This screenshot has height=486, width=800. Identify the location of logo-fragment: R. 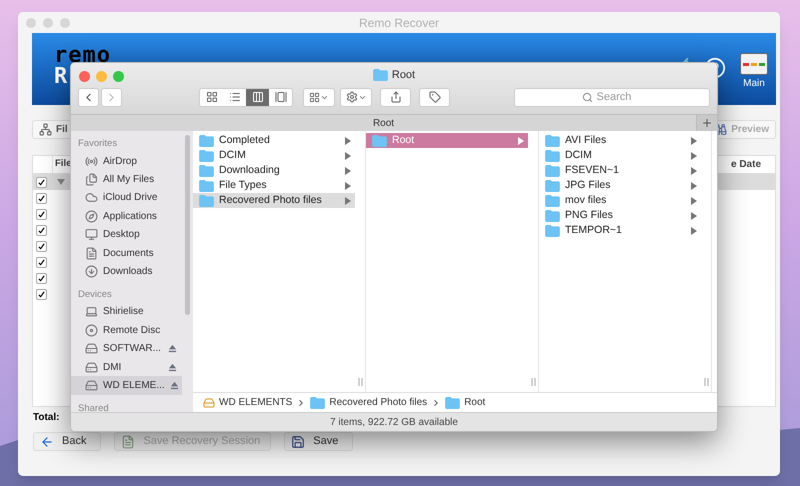
(61, 77).